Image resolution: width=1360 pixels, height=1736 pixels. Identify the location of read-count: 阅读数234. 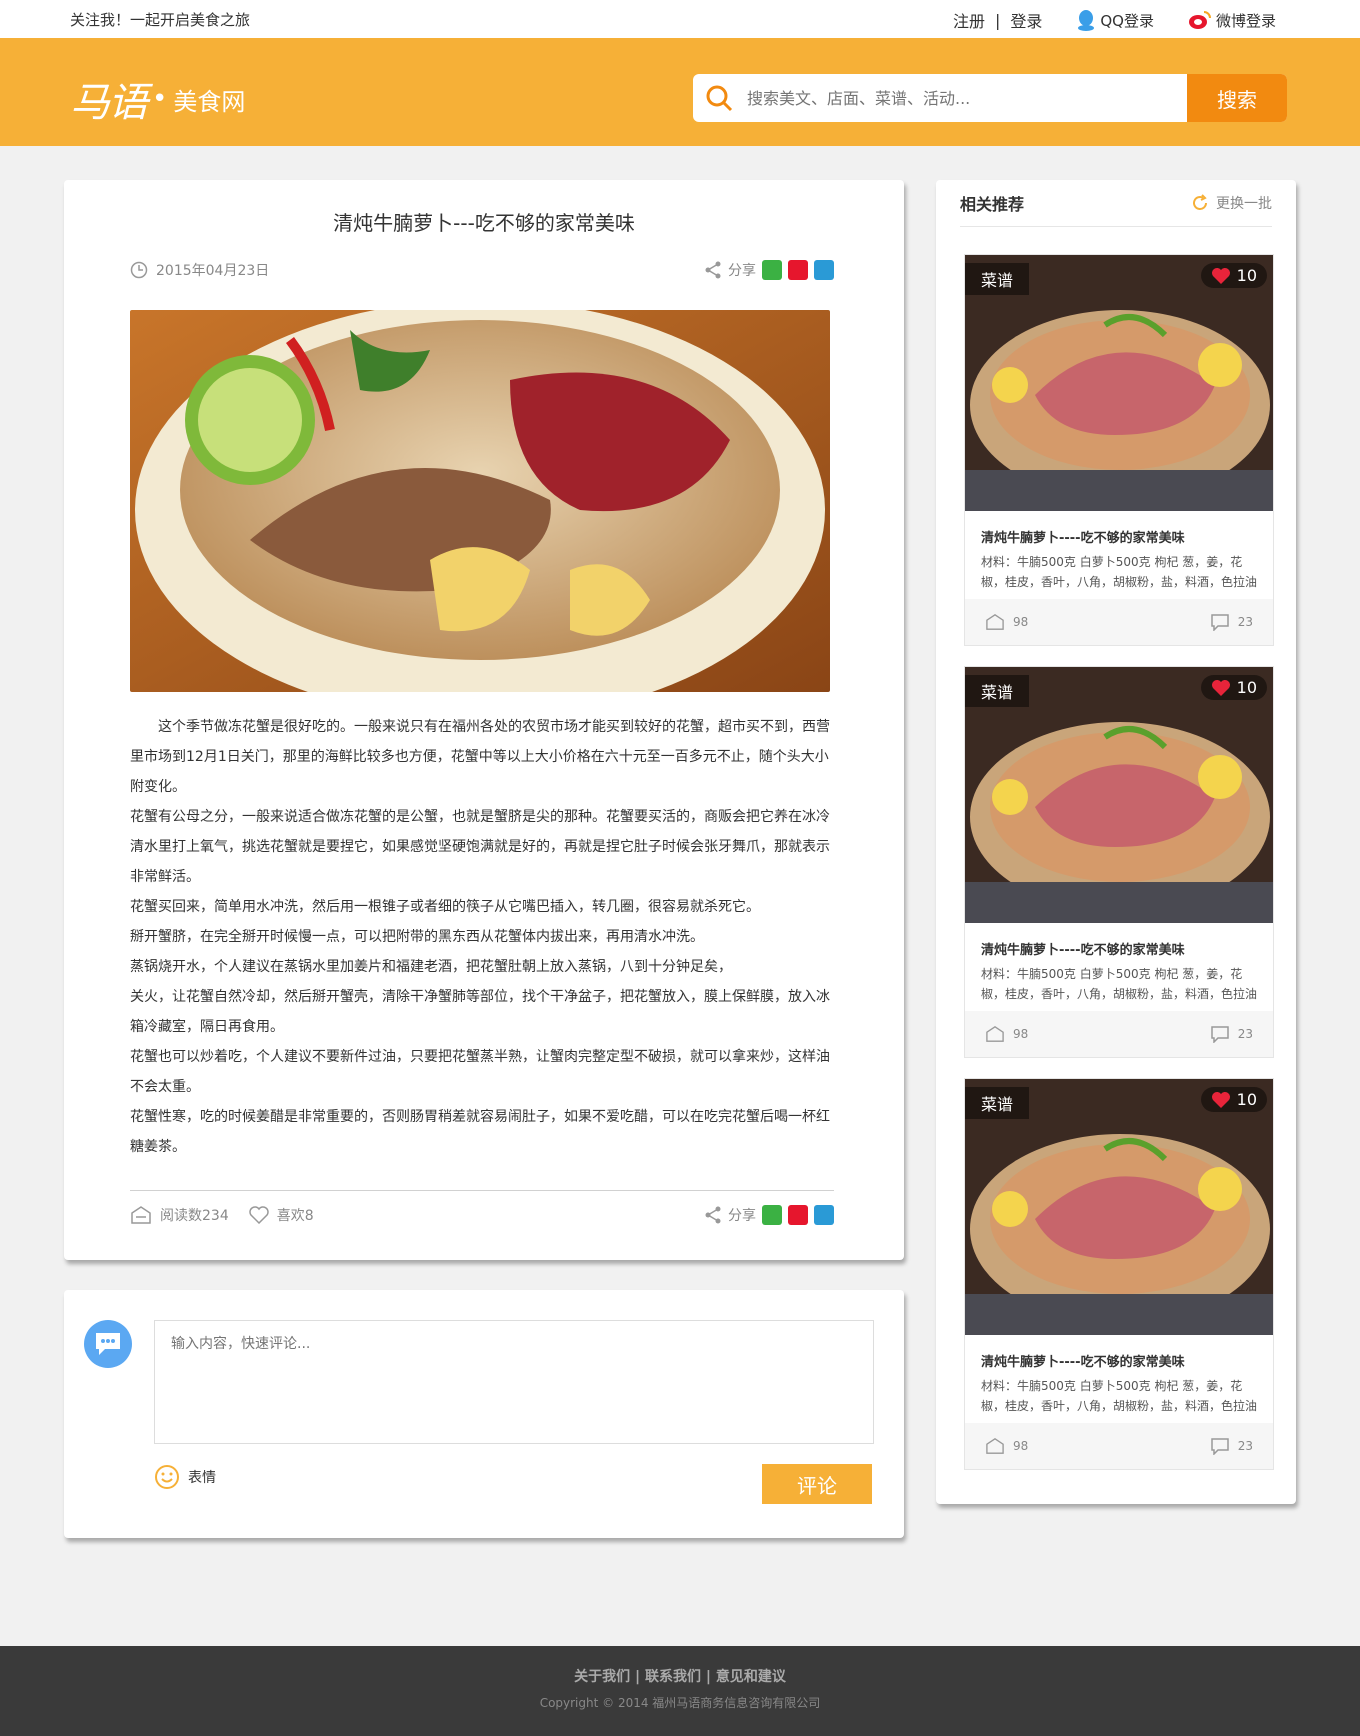
(179, 1215).